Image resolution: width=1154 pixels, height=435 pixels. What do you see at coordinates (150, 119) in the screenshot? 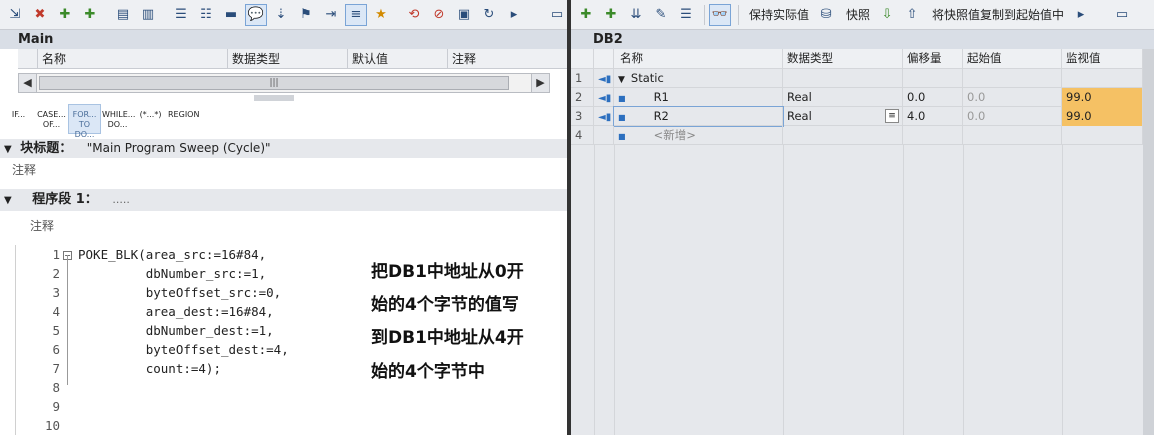
I see `instr-comment: (*...*)` at bounding box center [150, 119].